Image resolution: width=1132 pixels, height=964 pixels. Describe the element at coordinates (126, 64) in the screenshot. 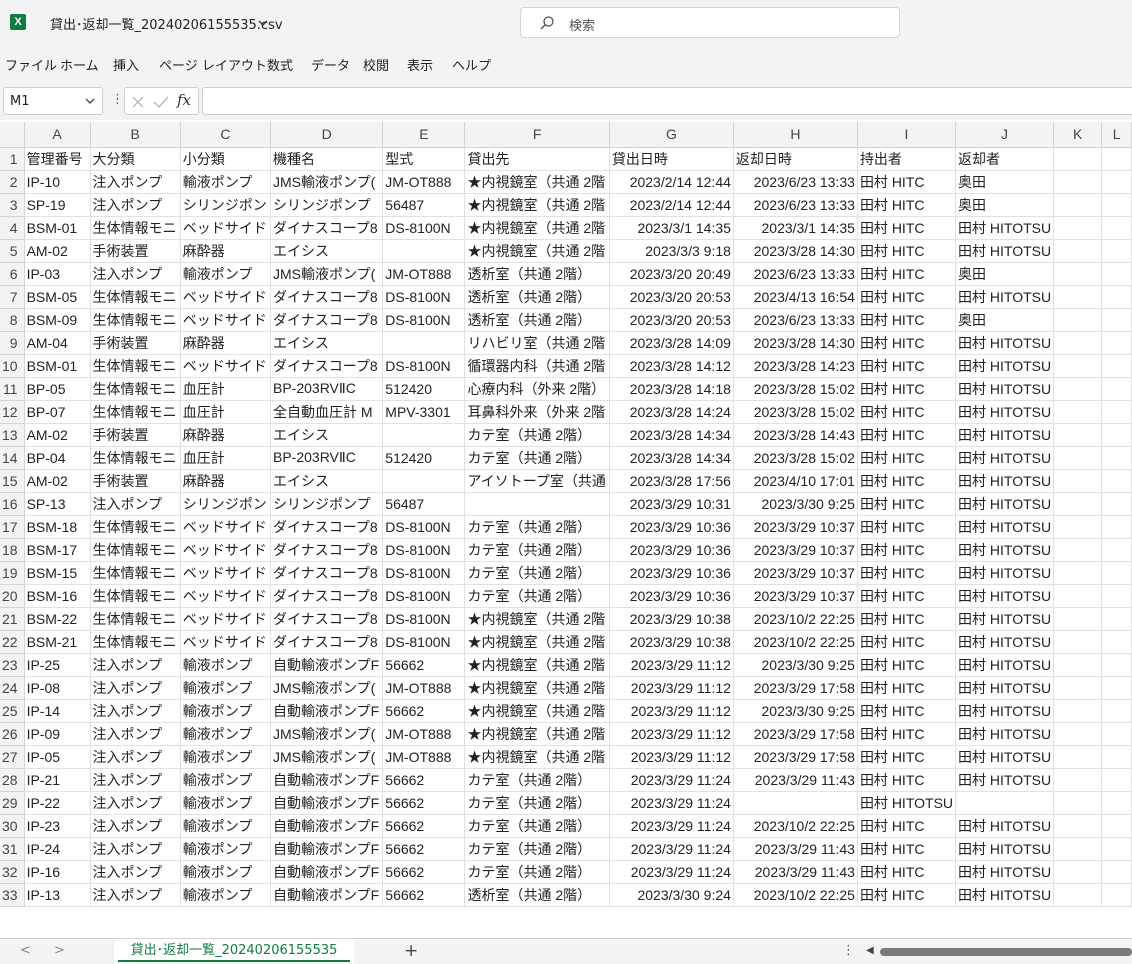

I see `tab-insert: 挿入` at that location.